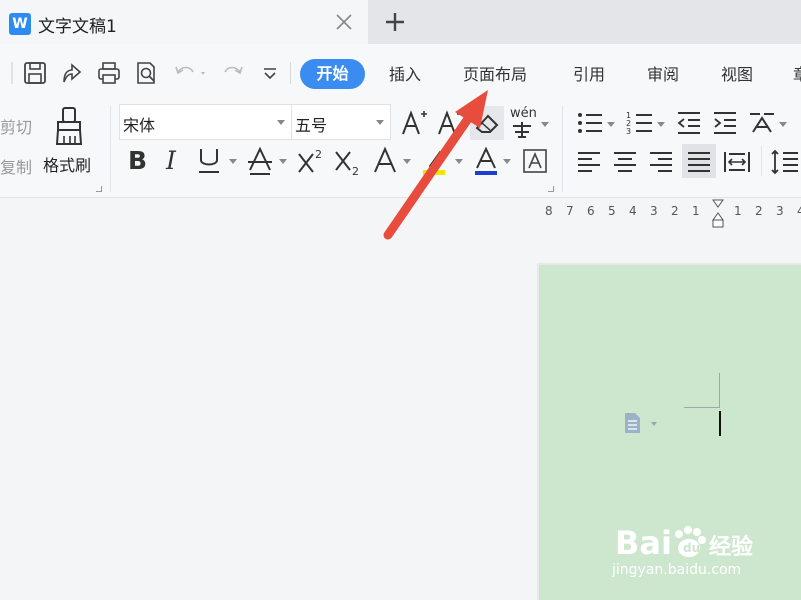  What do you see at coordinates (77, 27) in the screenshot?
I see `document-tab-title: 文字文稿1` at bounding box center [77, 27].